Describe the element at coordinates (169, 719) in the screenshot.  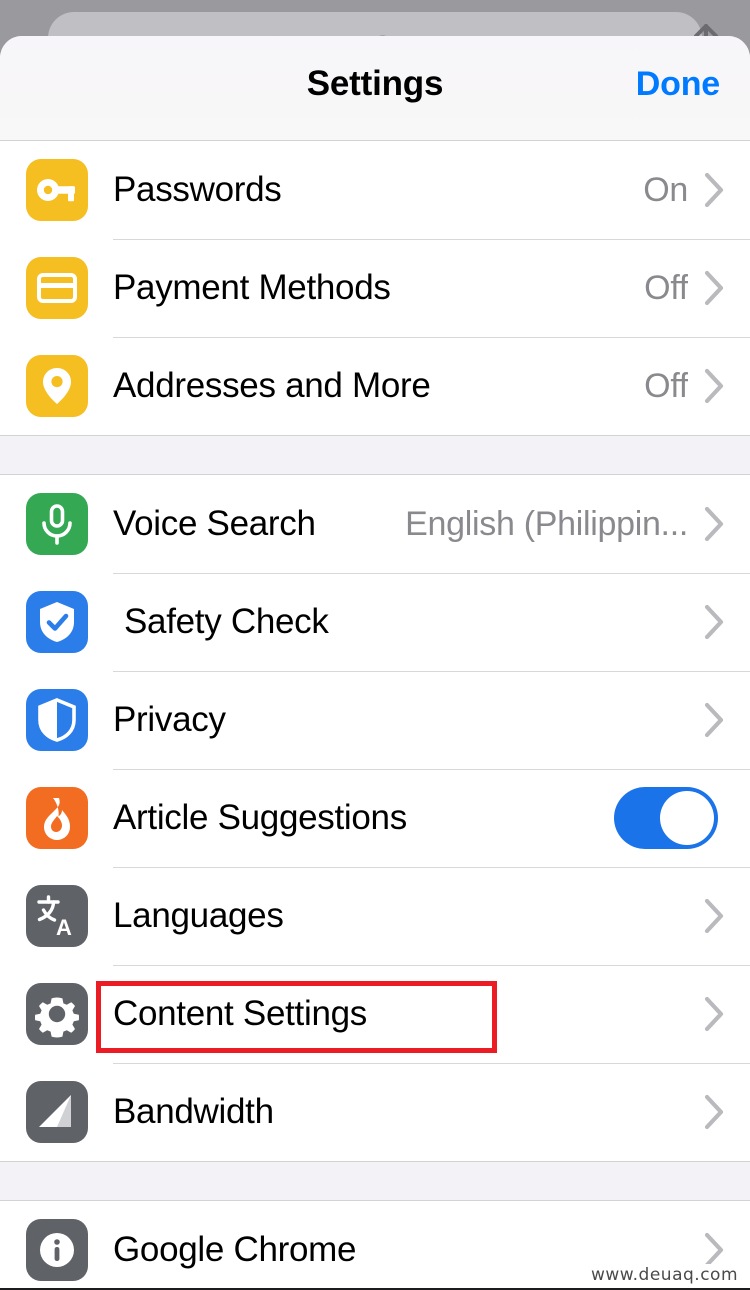
I see `row-label: Privacy` at that location.